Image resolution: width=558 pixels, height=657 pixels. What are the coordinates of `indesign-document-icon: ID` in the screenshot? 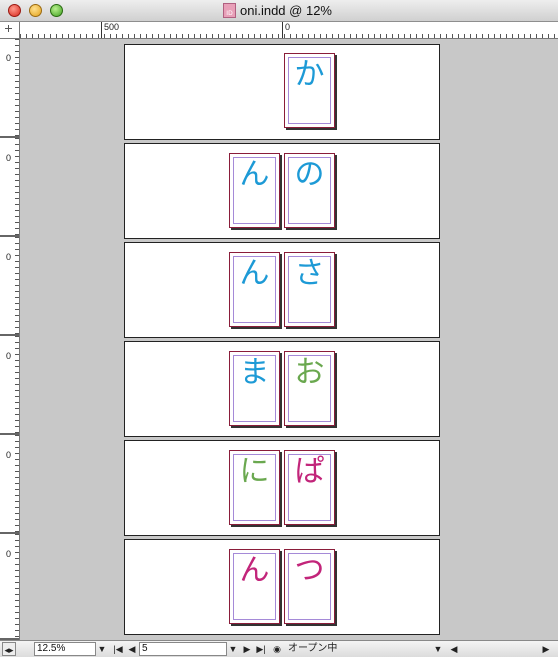 It's located at (229, 10).